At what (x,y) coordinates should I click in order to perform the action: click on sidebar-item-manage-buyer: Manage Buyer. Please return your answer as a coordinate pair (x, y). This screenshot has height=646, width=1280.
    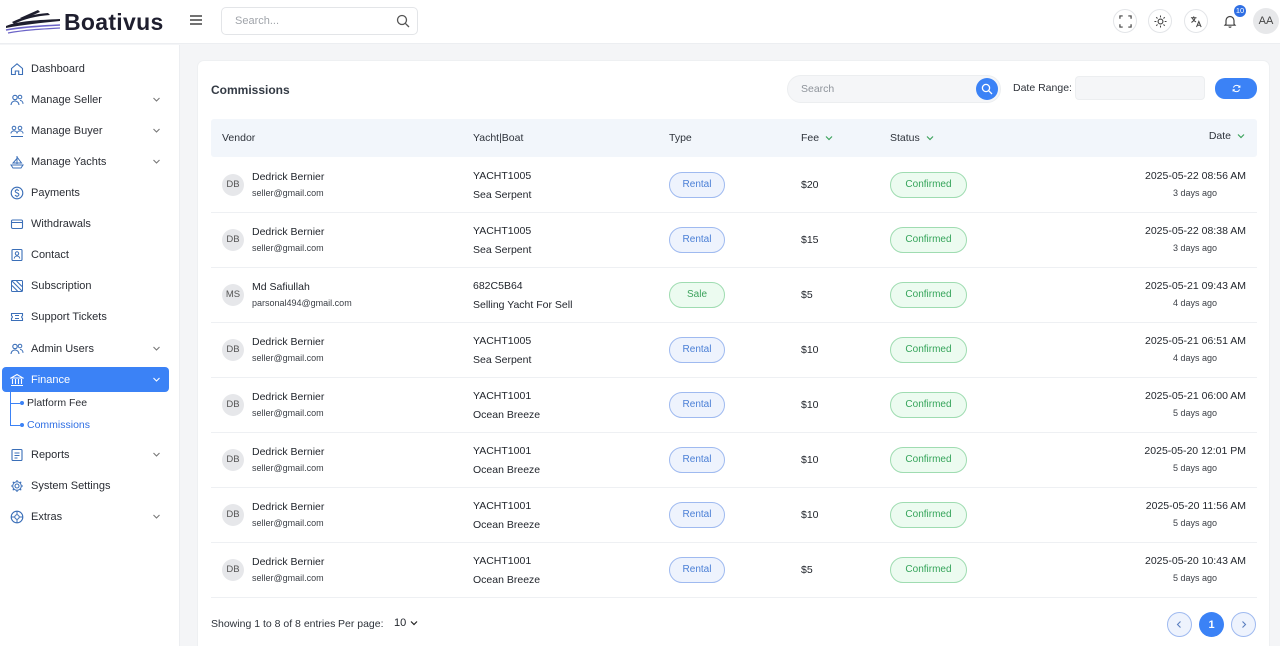
    Looking at the image, I should click on (85, 130).